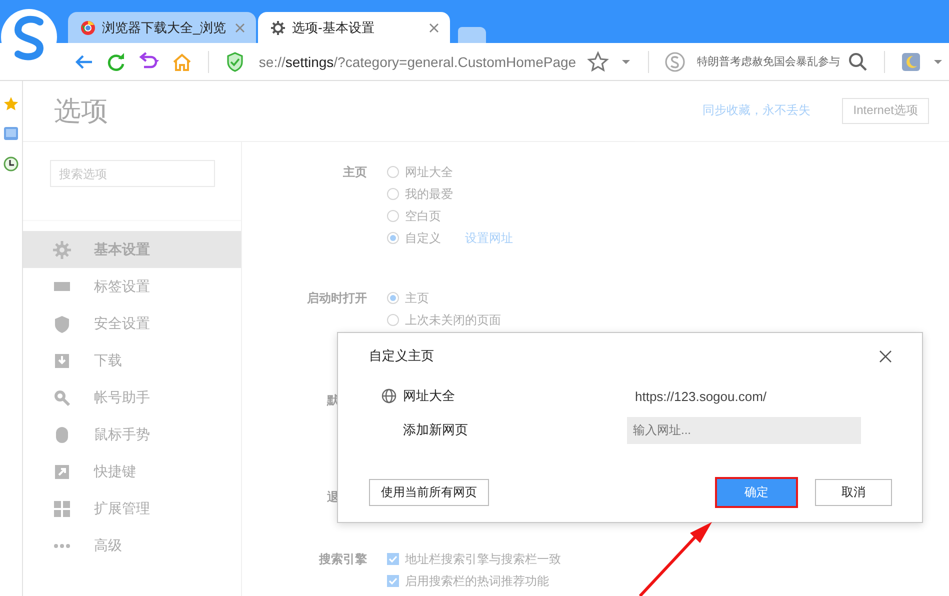 The width and height of the screenshot is (949, 596). Describe the element at coordinates (756, 492) in the screenshot. I see `confirm-button: 确定` at that location.